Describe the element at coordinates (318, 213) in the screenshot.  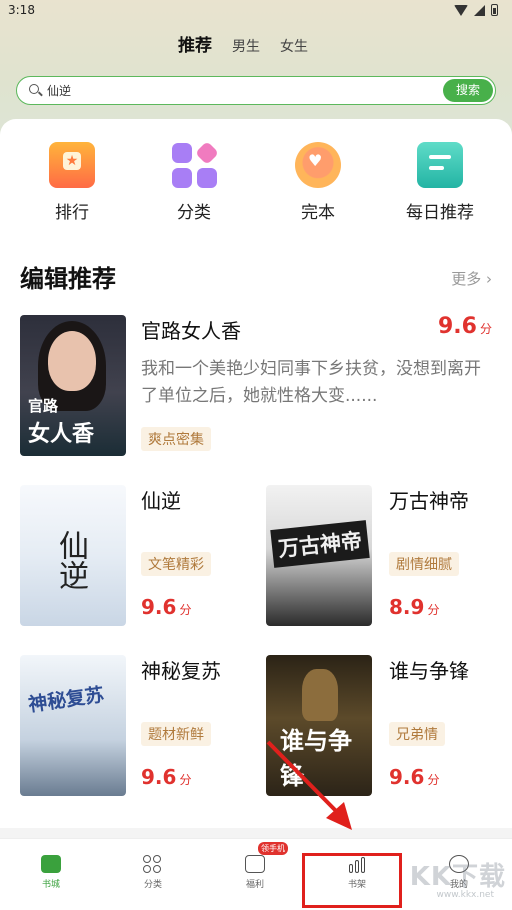
I see `shortcut-label: 完本` at that location.